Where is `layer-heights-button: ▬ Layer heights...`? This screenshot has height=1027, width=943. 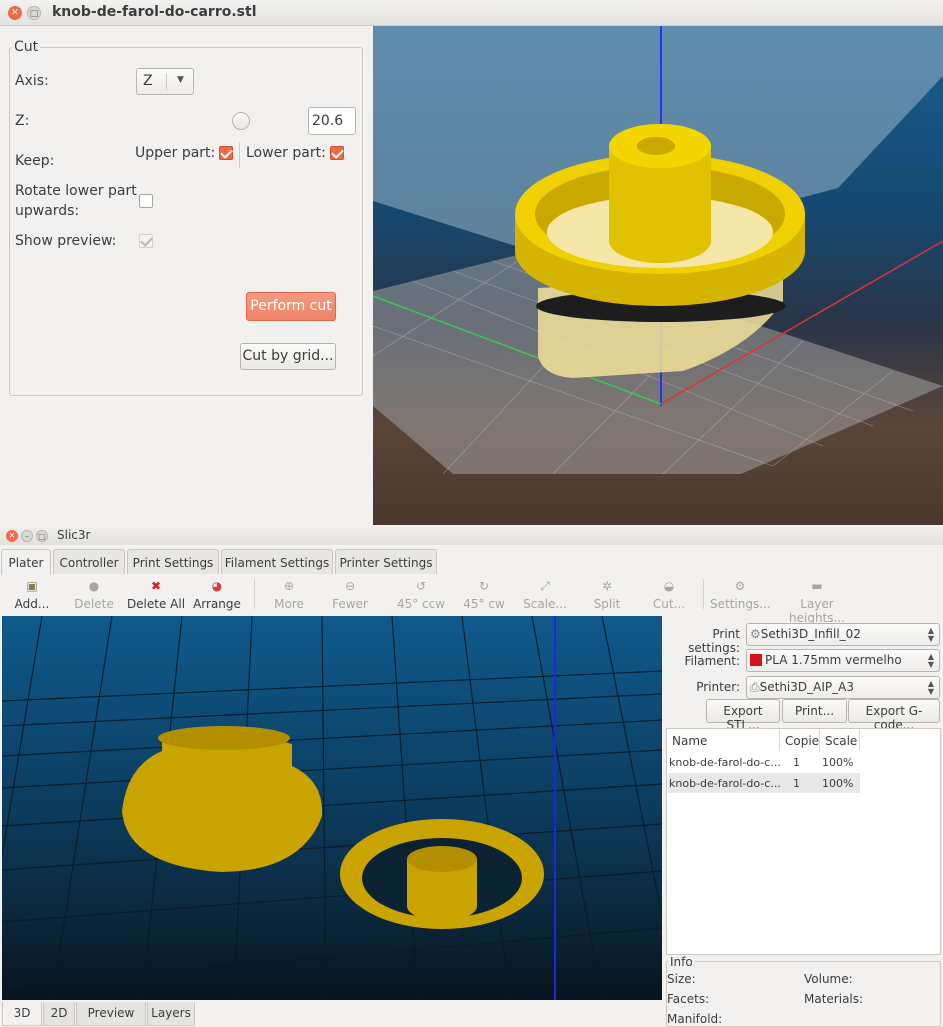 layer-heights-button: ▬ Layer heights... is located at coordinates (817, 600).